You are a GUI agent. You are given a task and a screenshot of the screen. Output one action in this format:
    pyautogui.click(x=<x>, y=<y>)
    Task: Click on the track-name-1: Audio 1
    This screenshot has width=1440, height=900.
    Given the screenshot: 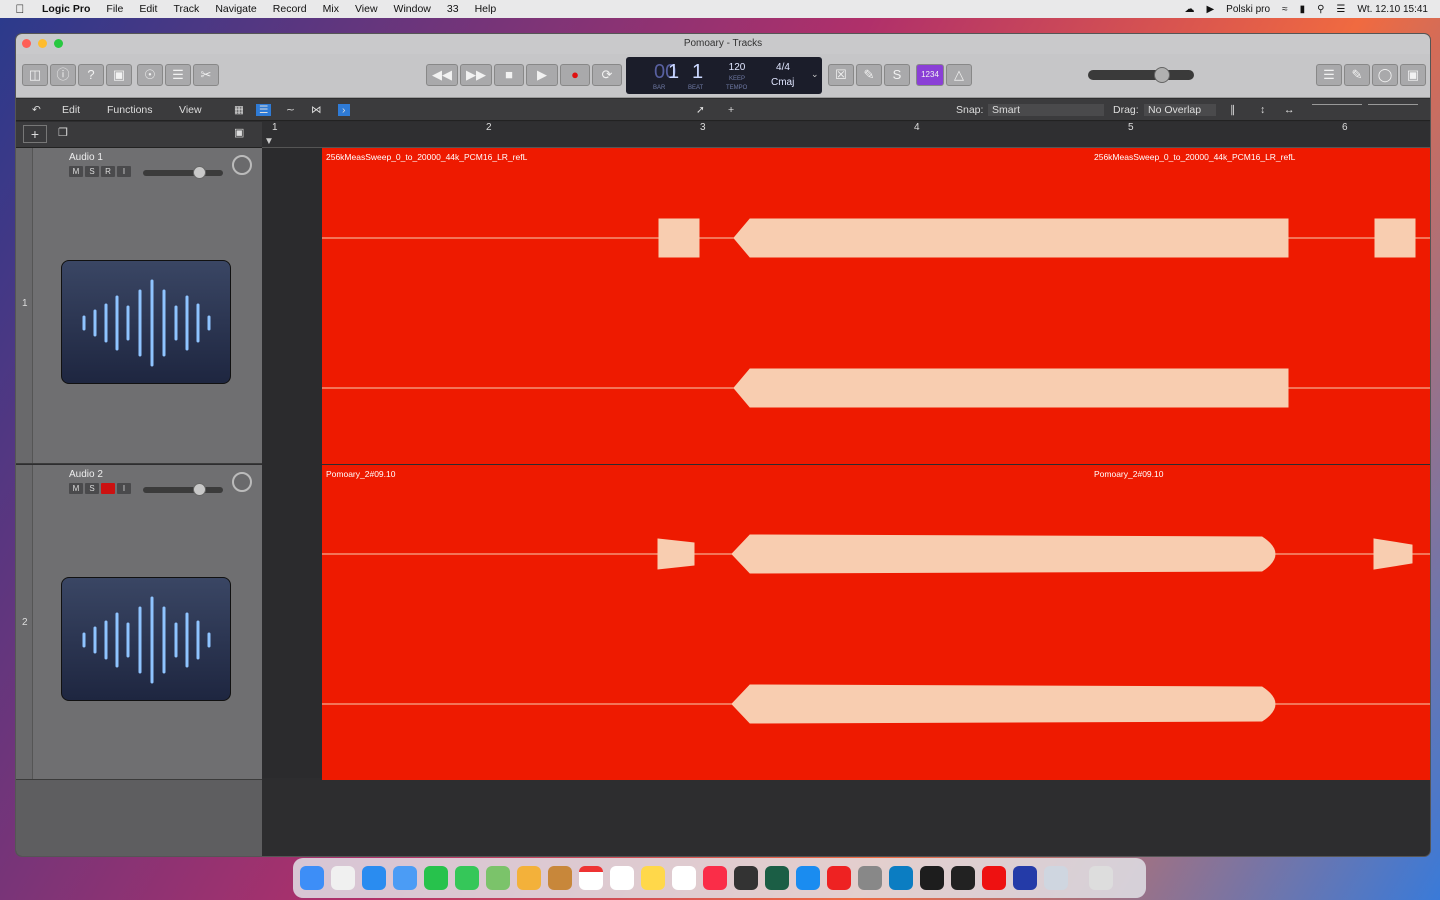 What is the action you would take?
    pyautogui.click(x=86, y=157)
    